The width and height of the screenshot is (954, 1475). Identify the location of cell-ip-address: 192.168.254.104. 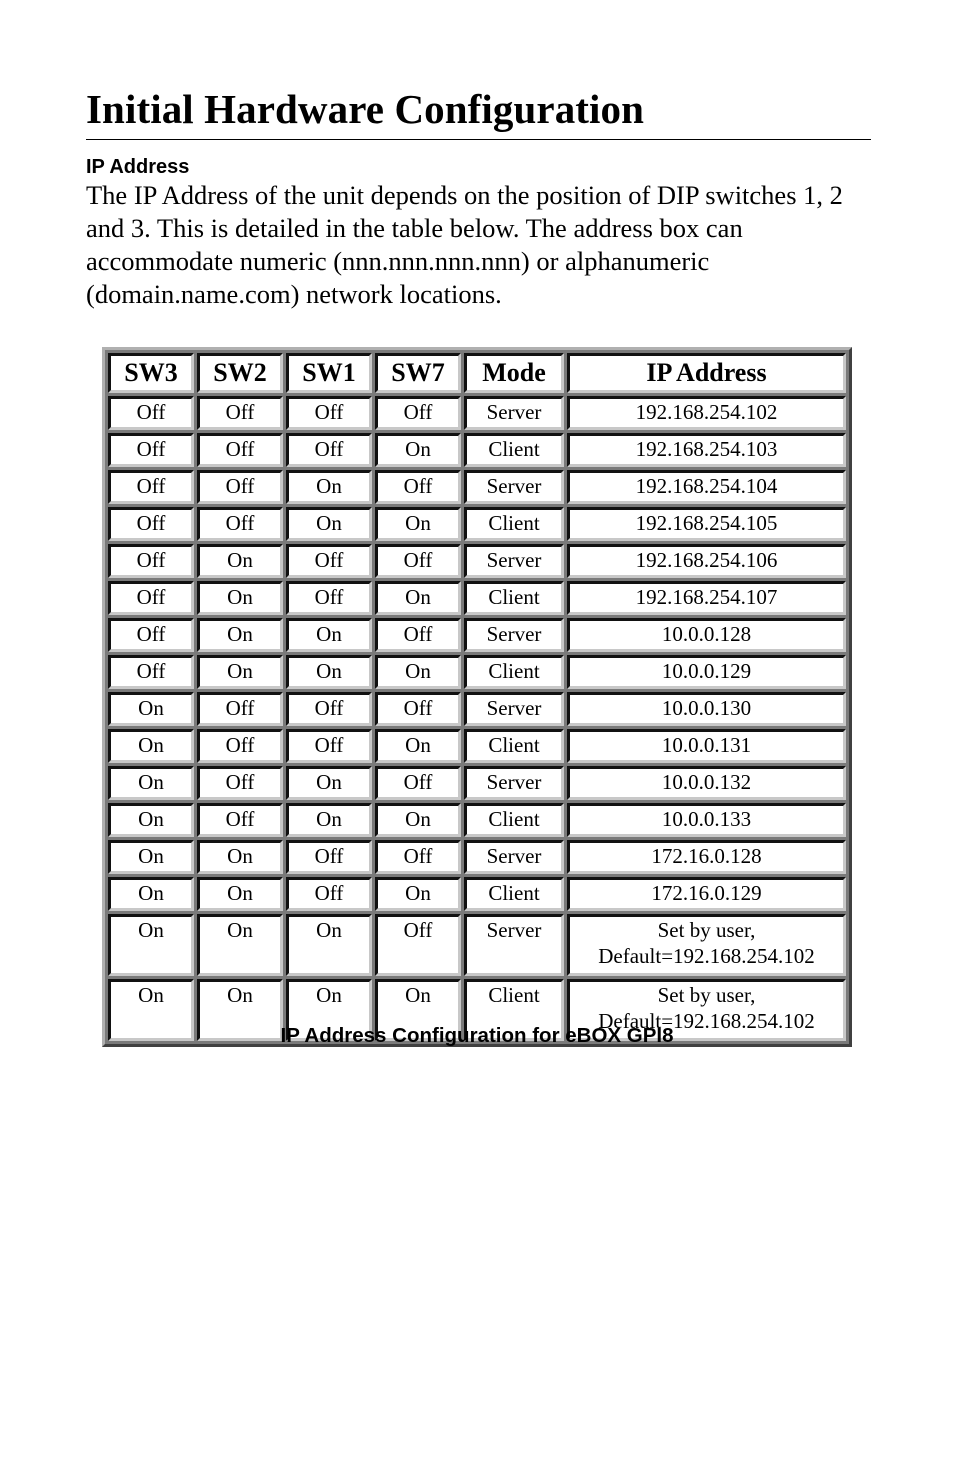
(706, 487).